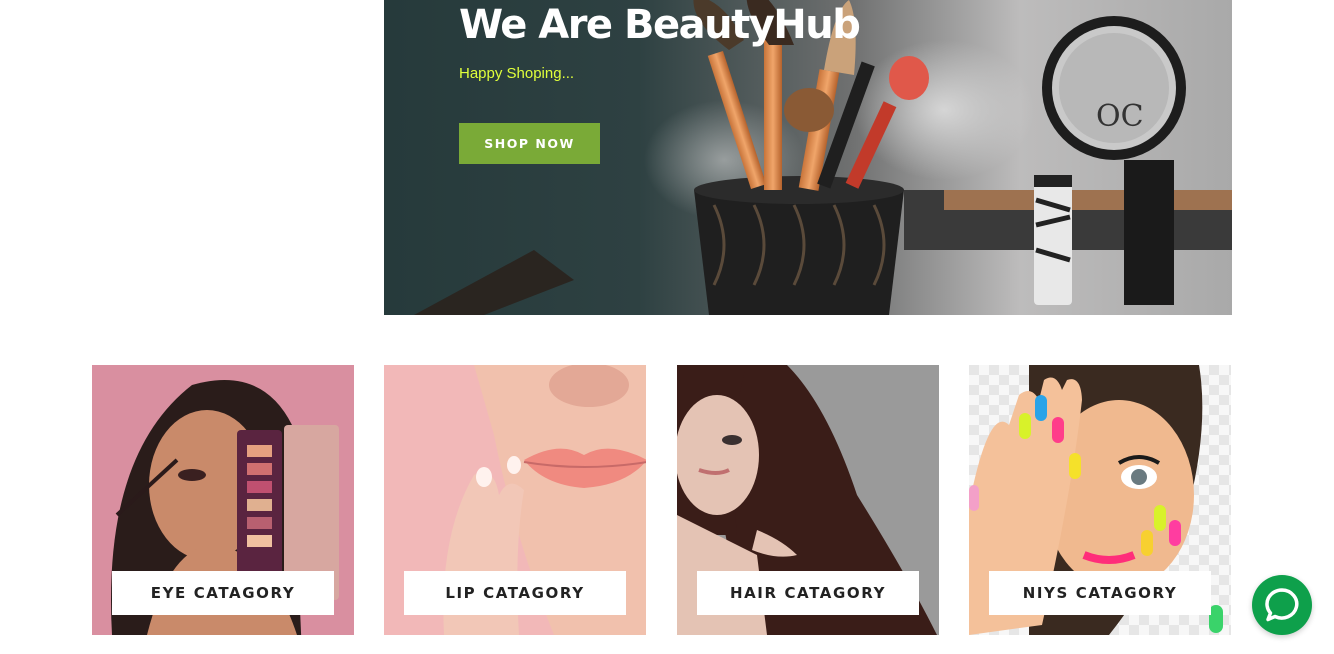 The image size is (1334, 654). What do you see at coordinates (223, 500) in the screenshot?
I see `category-card-eye: EYE CATAGORY` at bounding box center [223, 500].